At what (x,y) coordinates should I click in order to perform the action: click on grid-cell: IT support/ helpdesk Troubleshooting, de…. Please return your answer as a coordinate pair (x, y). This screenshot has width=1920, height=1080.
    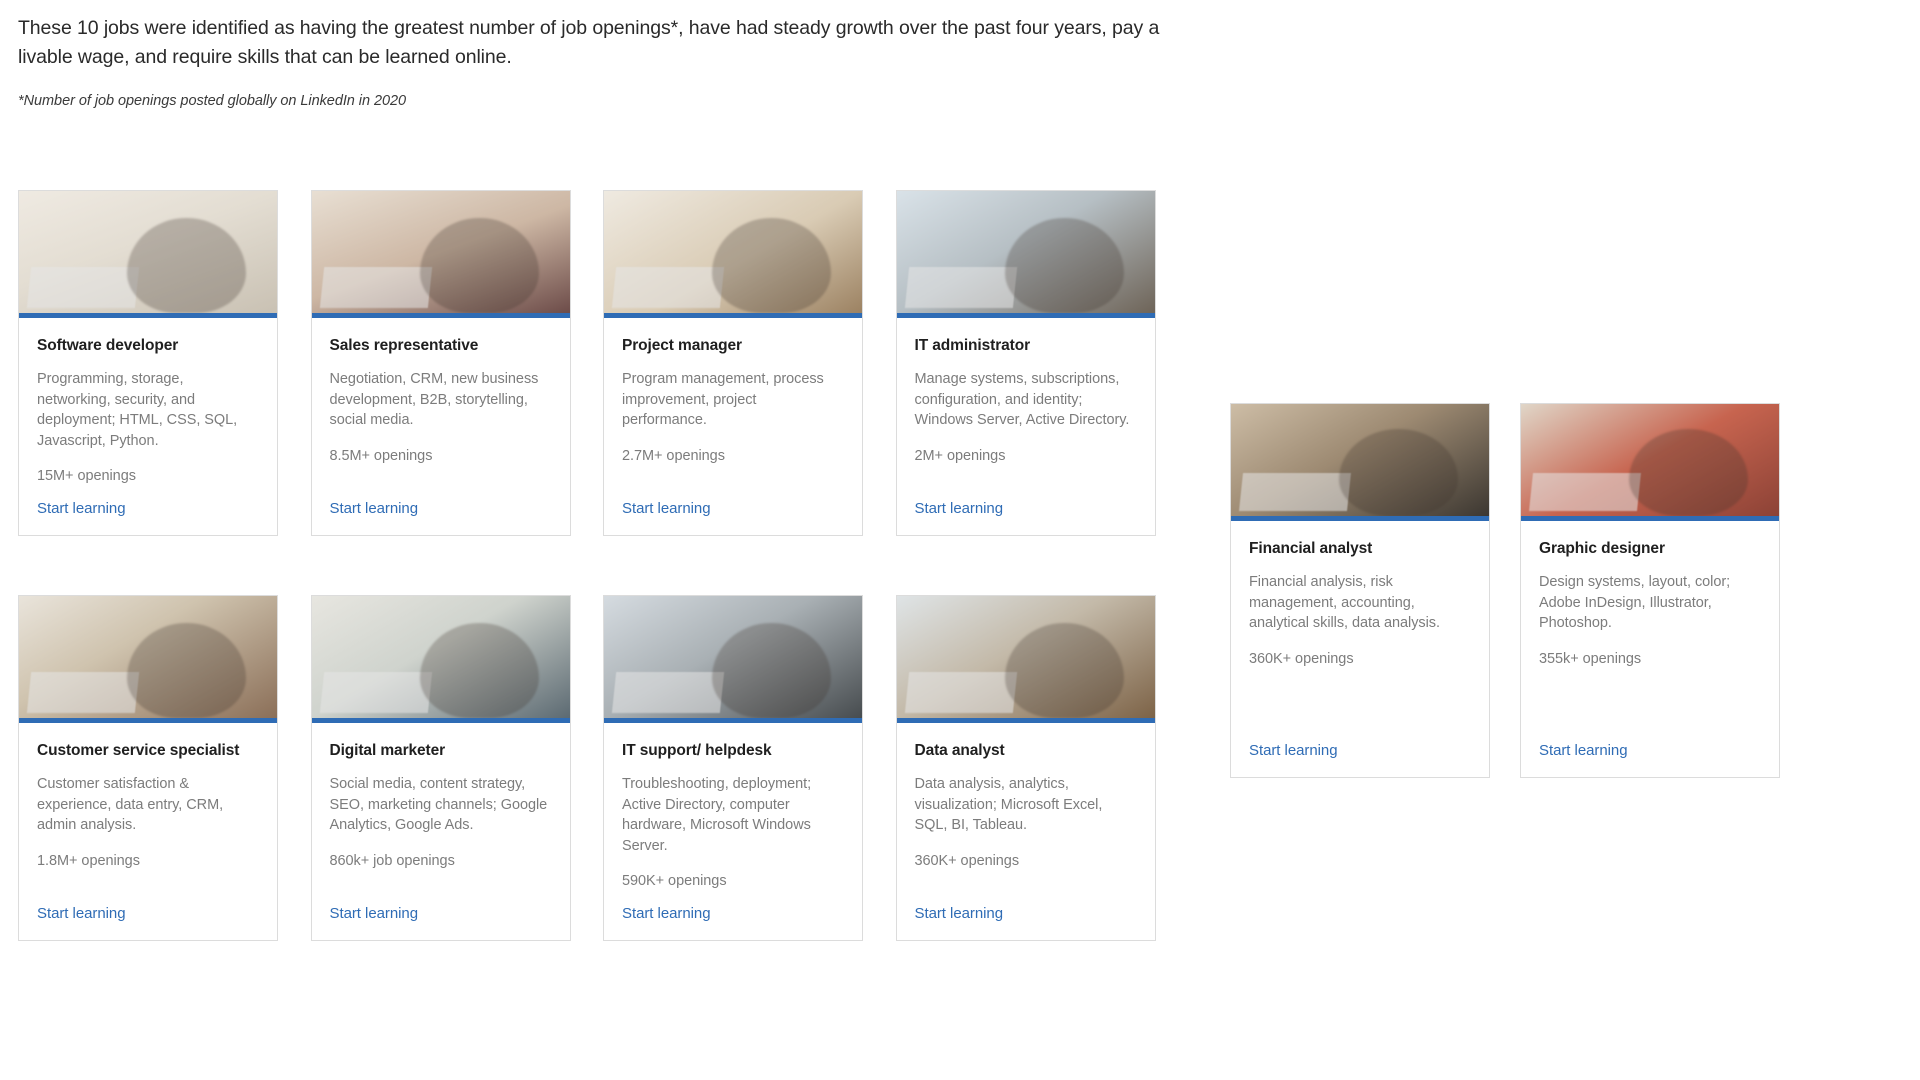
    Looking at the image, I should click on (749, 768).